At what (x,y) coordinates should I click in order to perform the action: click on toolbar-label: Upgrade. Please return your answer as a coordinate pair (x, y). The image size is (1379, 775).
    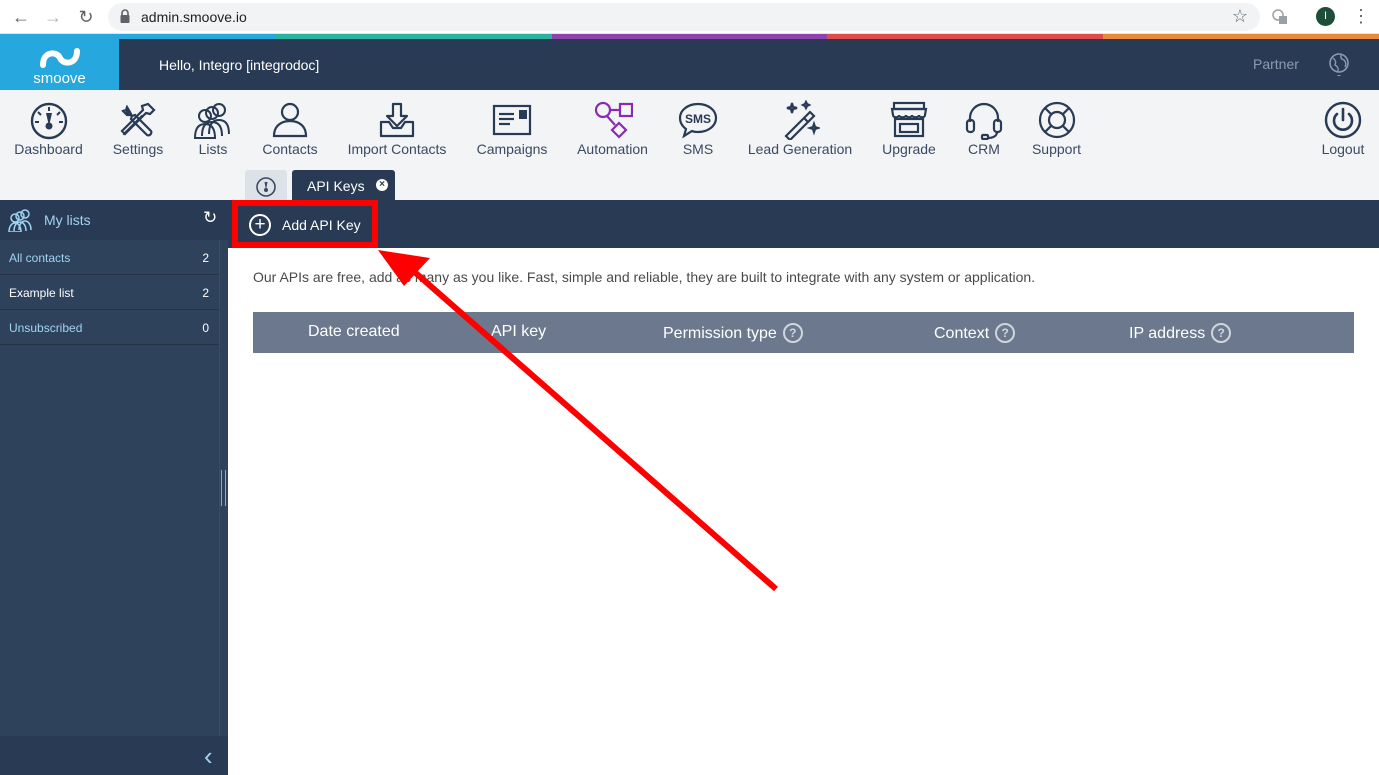
    Looking at the image, I should click on (909, 149).